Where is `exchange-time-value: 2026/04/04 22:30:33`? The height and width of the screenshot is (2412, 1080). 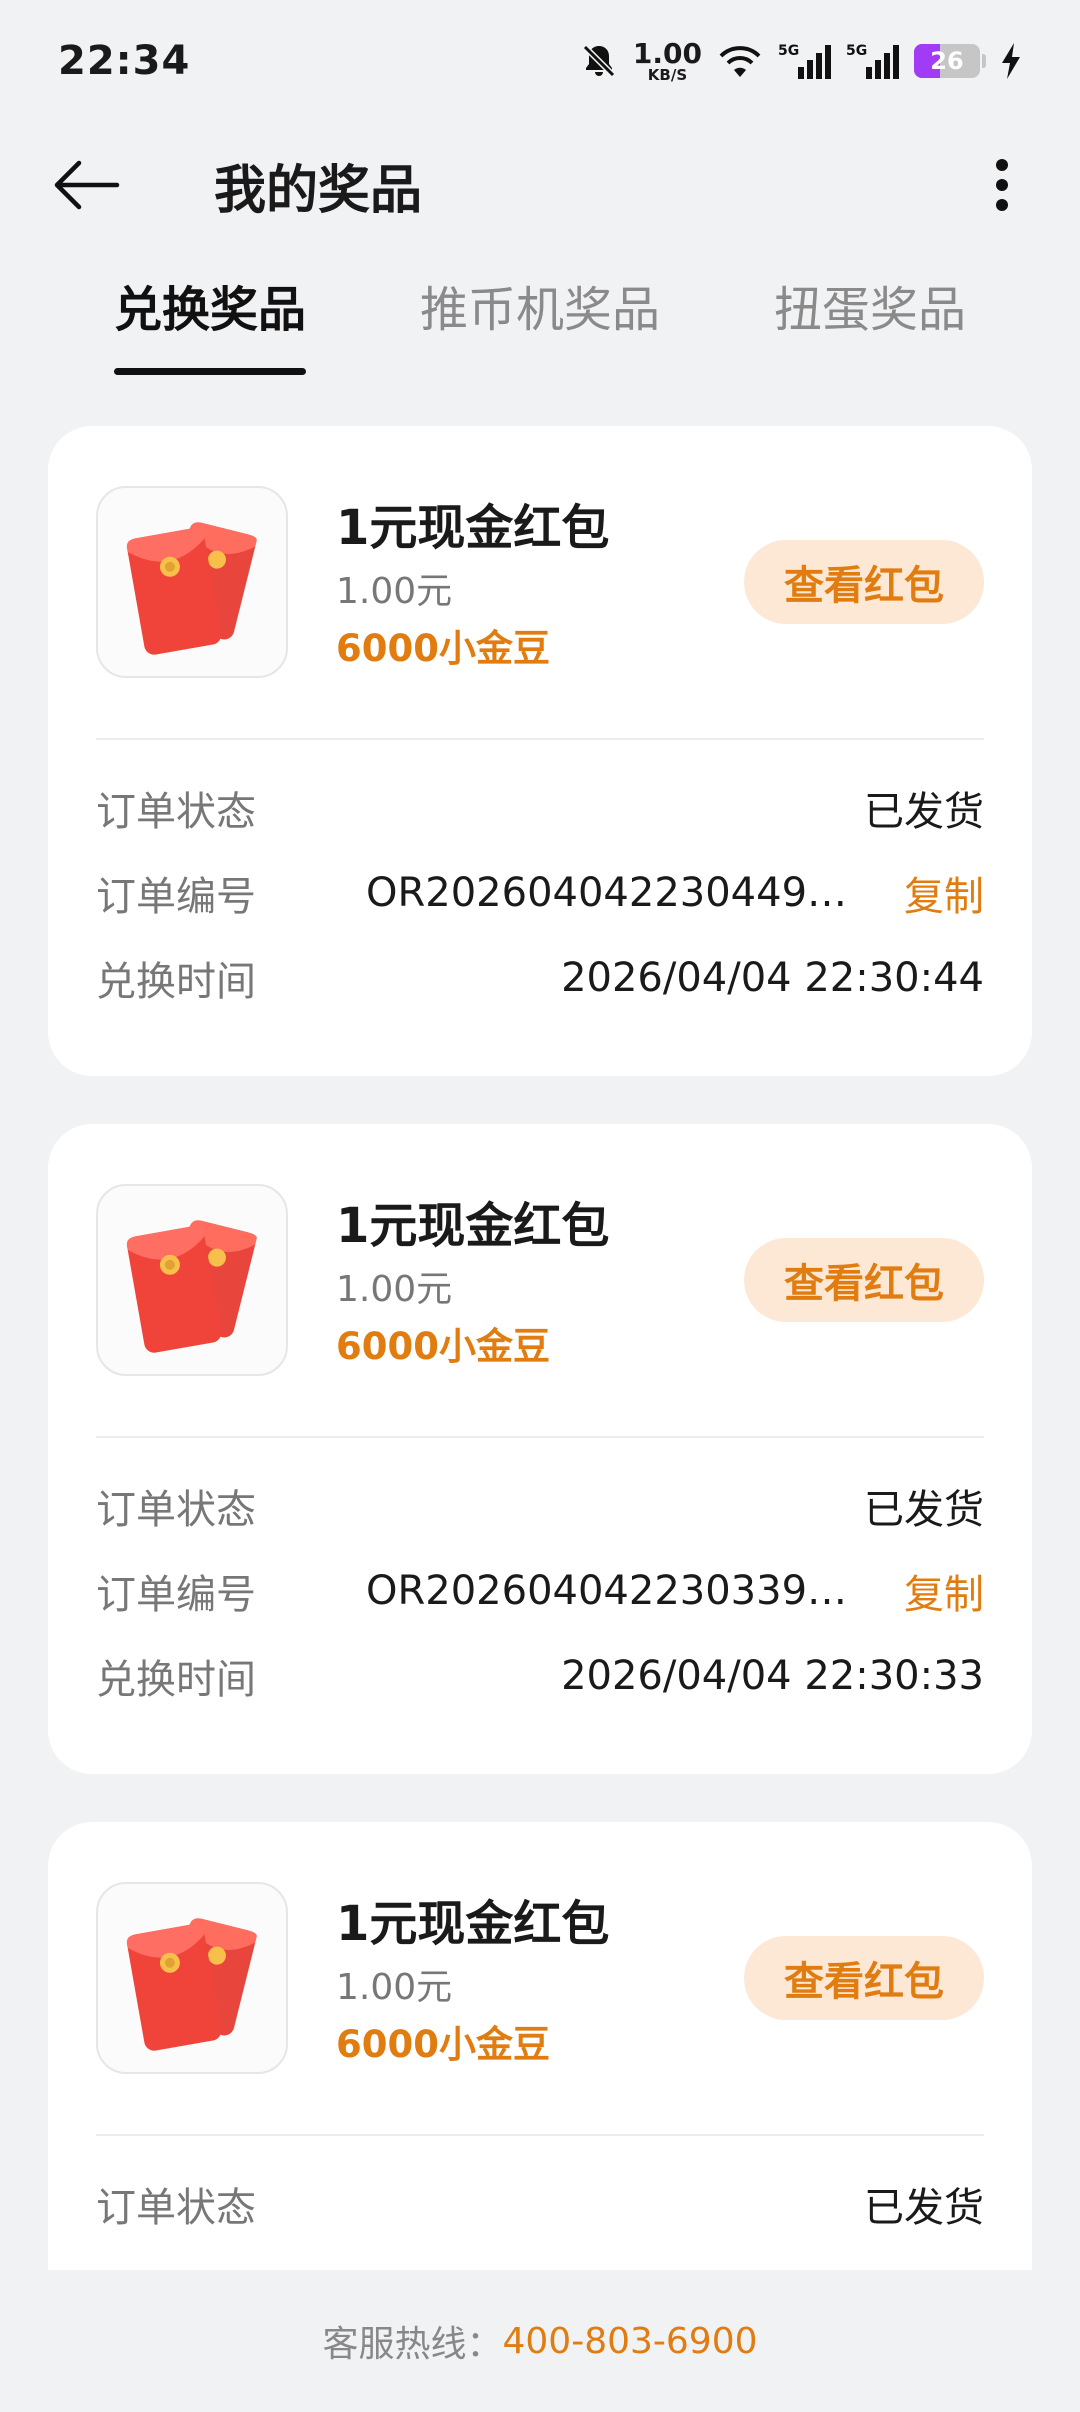
exchange-time-value: 2026/04/04 22:30:33 is located at coordinates (772, 1676).